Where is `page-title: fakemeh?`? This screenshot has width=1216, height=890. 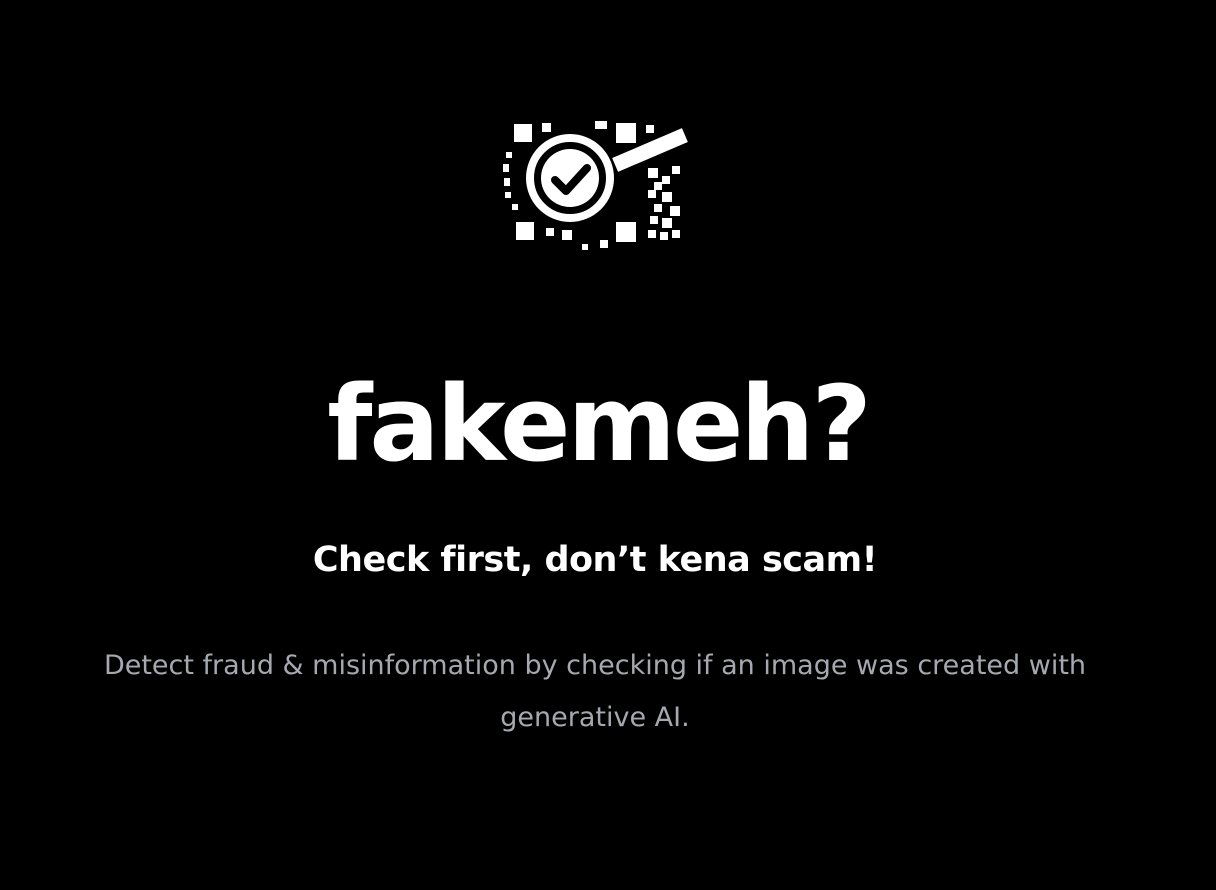
page-title: fakemeh? is located at coordinates (599, 424).